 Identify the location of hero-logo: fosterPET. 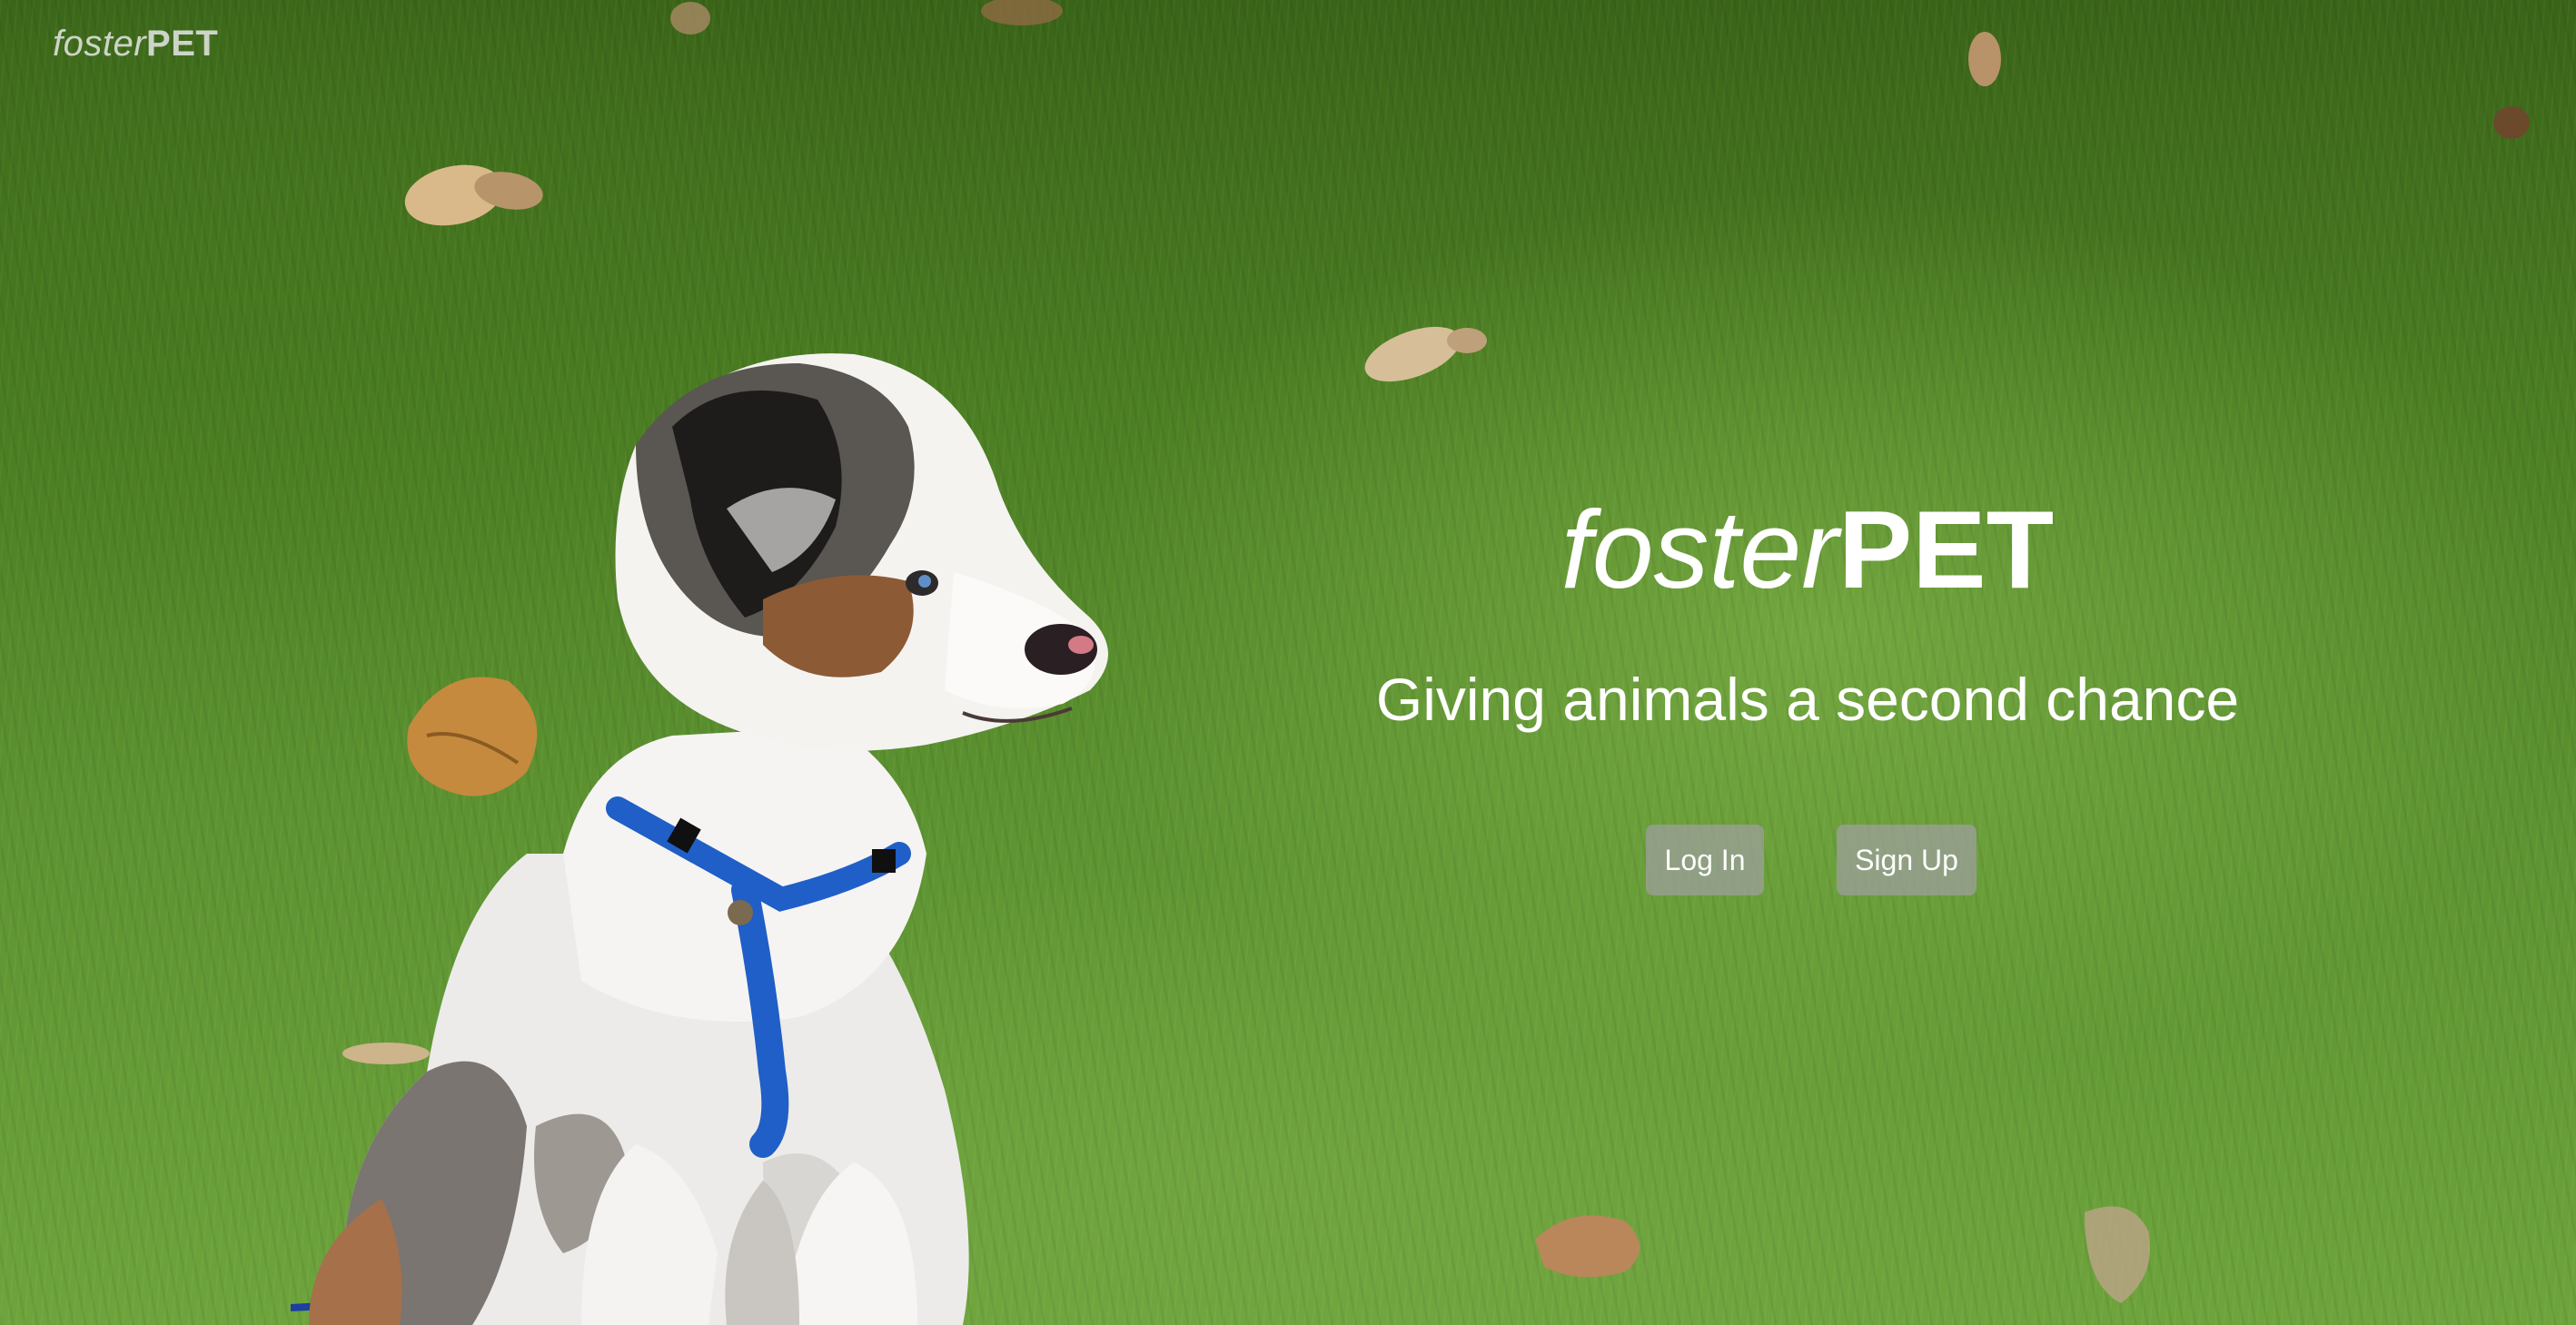
(1807, 549).